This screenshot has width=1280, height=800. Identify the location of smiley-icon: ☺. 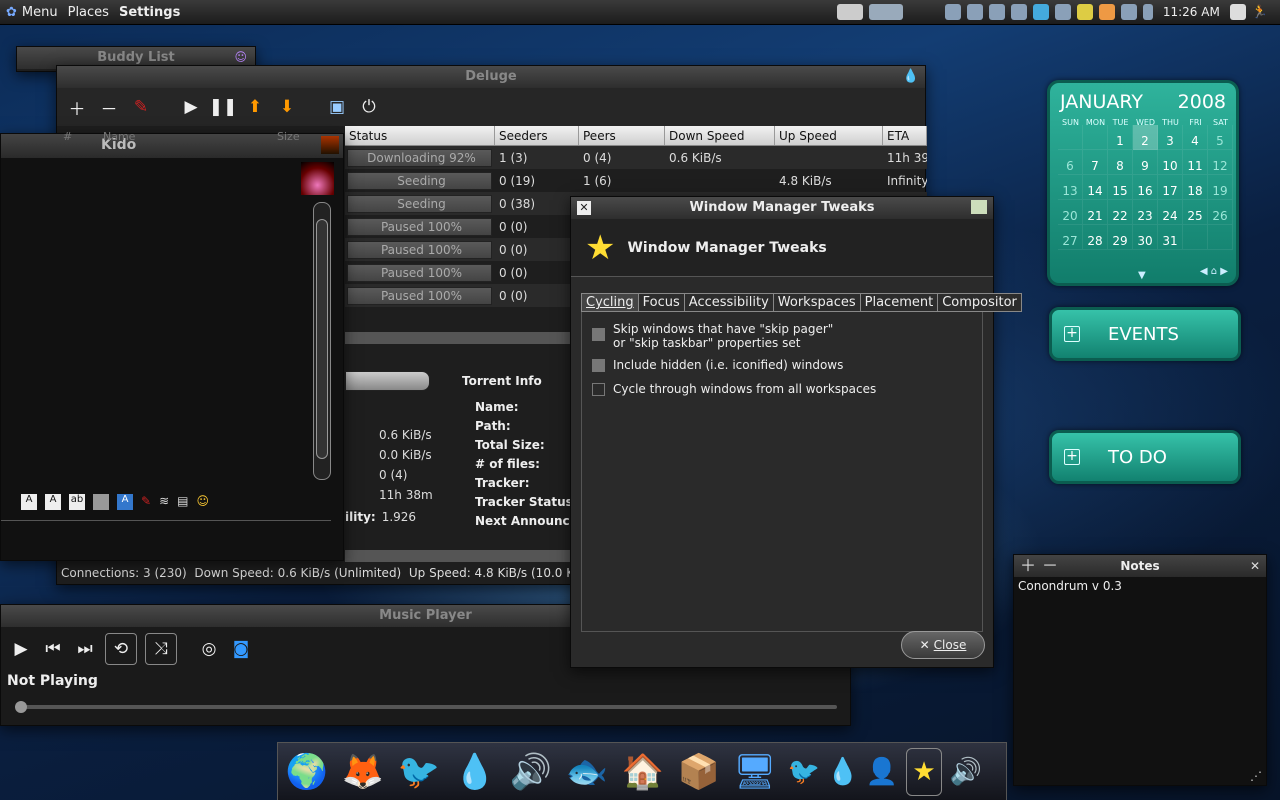
(202, 502).